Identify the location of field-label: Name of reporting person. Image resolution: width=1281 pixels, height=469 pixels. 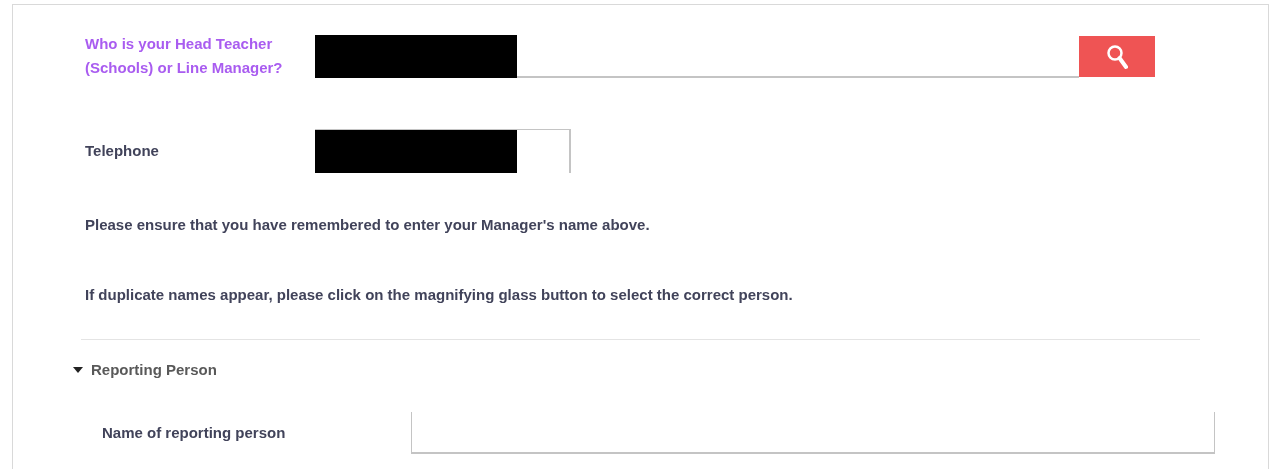
(194, 432).